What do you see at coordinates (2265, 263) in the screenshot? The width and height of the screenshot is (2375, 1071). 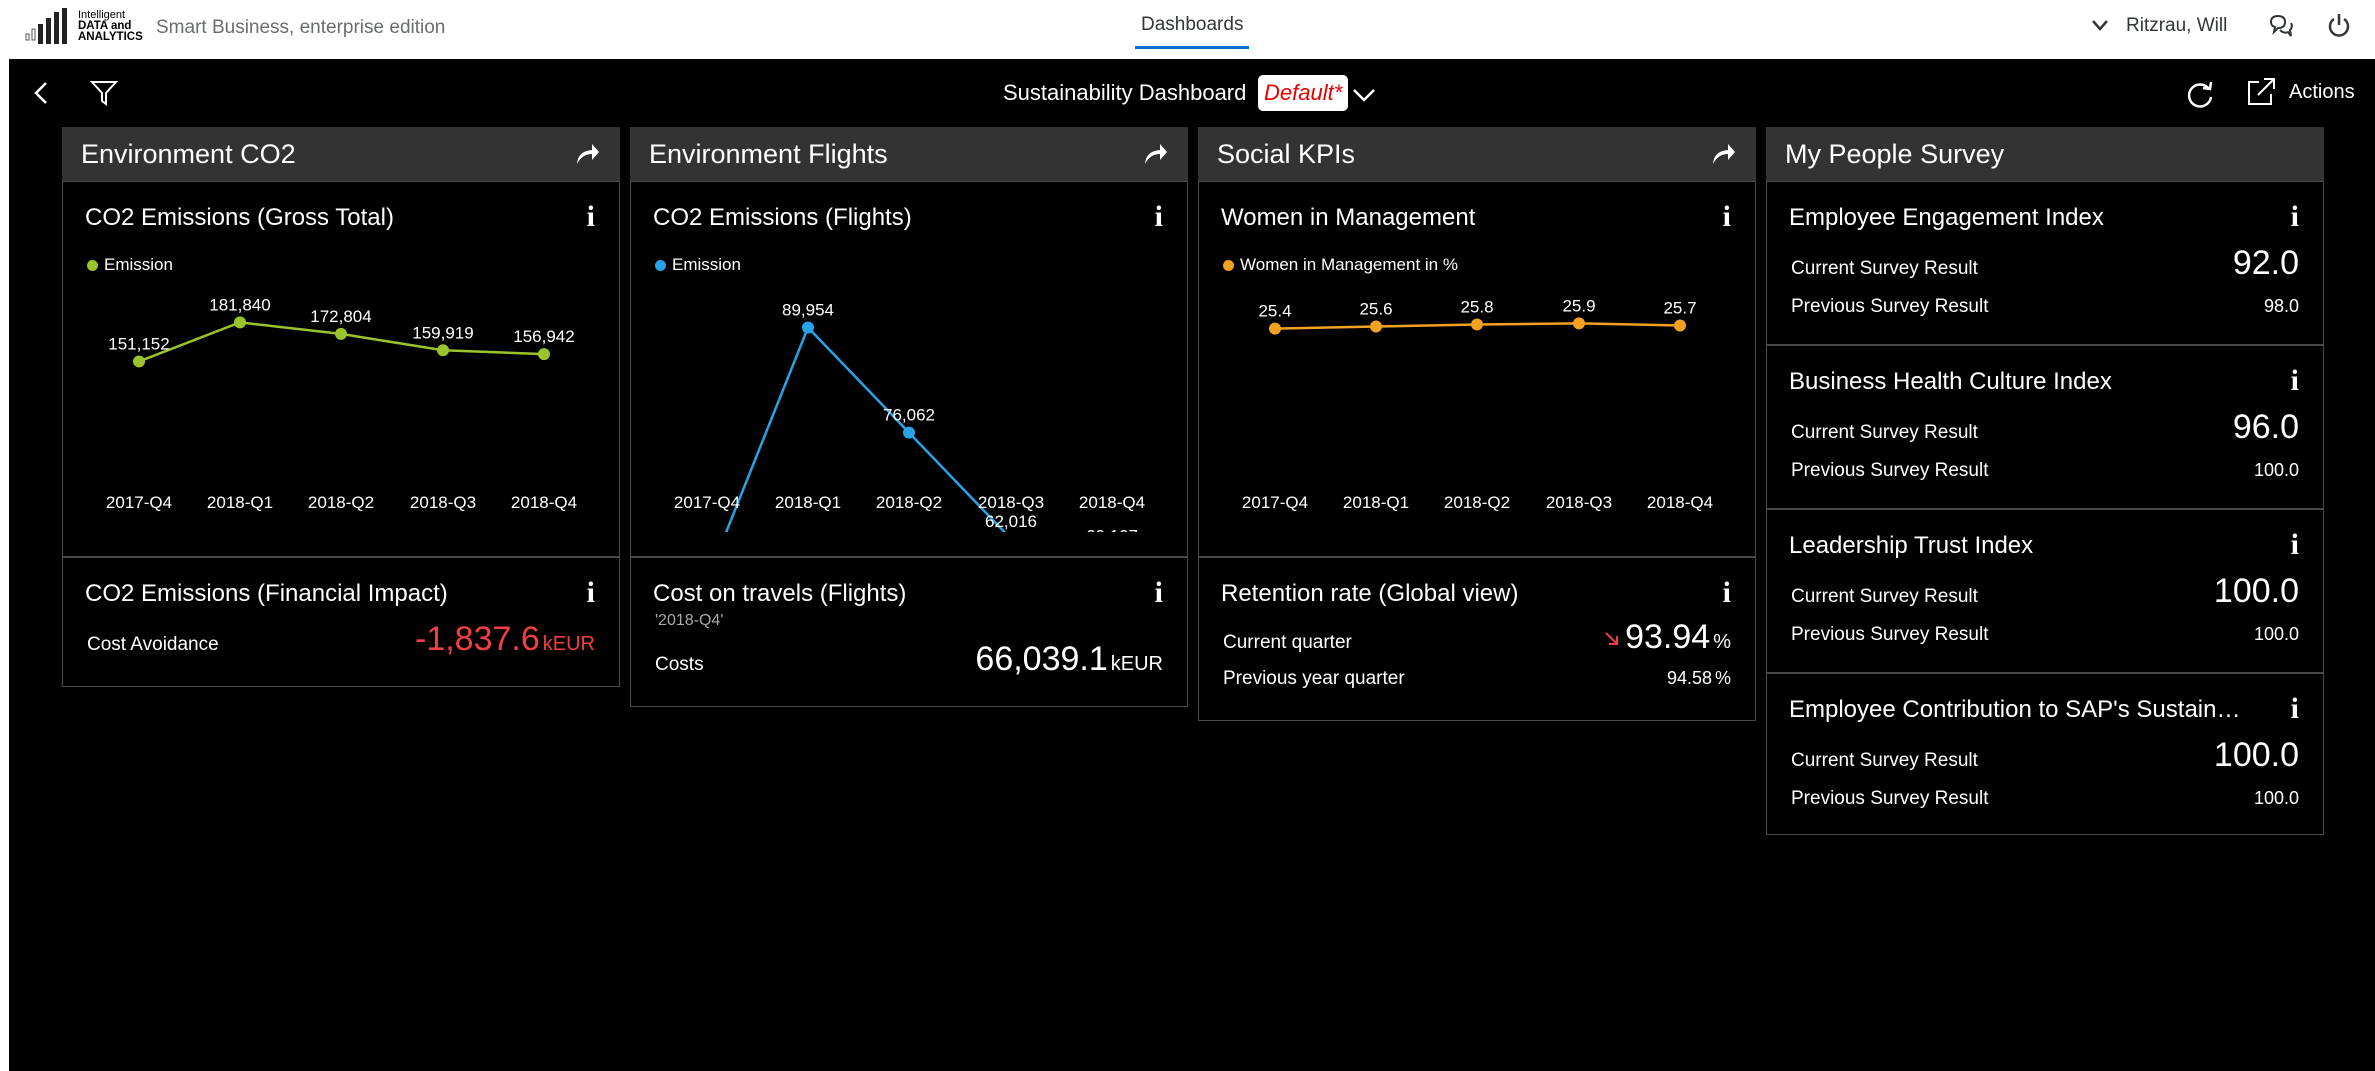 I see `current-value: 92.0` at bounding box center [2265, 263].